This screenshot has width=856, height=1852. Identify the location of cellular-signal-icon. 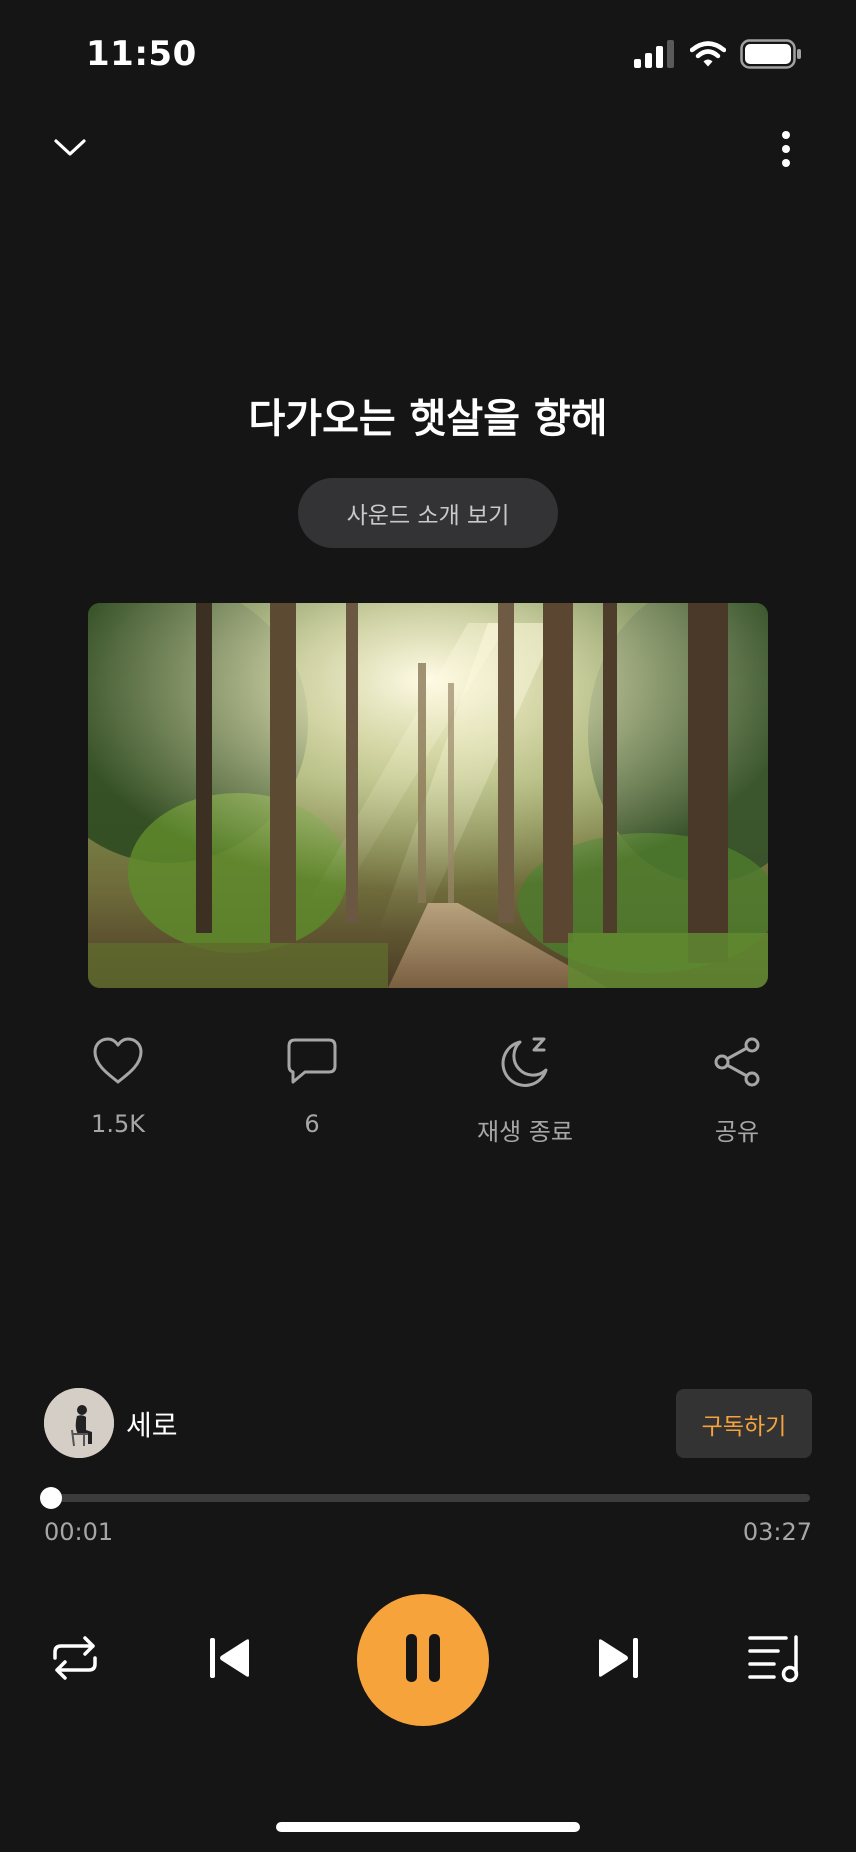
(655, 56).